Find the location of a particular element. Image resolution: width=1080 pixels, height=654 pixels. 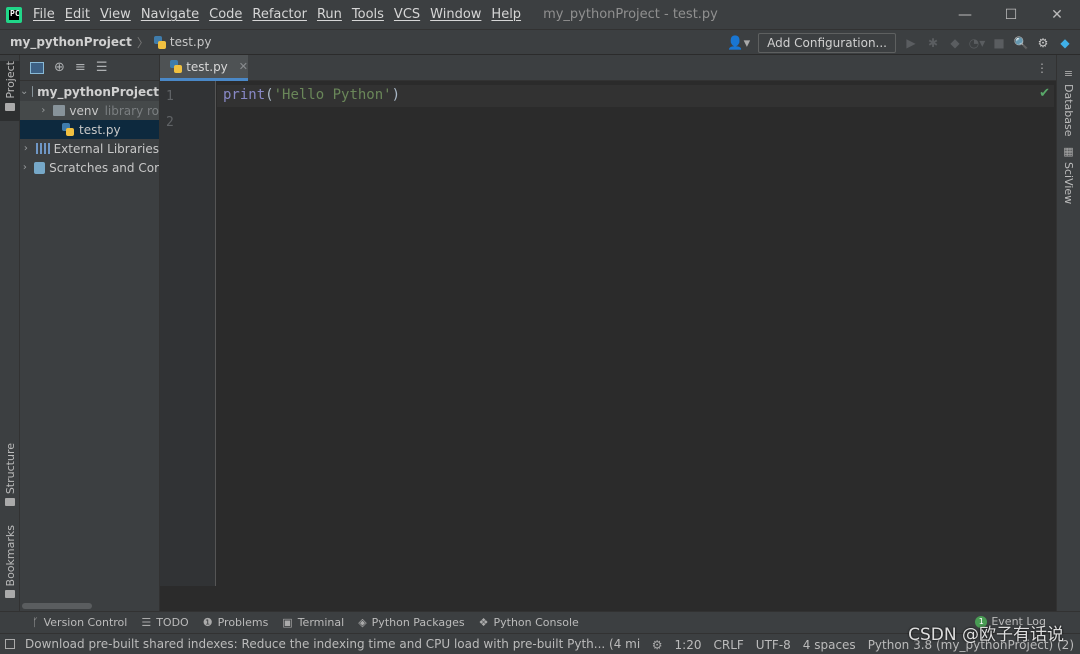

minimize-button: — is located at coordinates (965, 14).